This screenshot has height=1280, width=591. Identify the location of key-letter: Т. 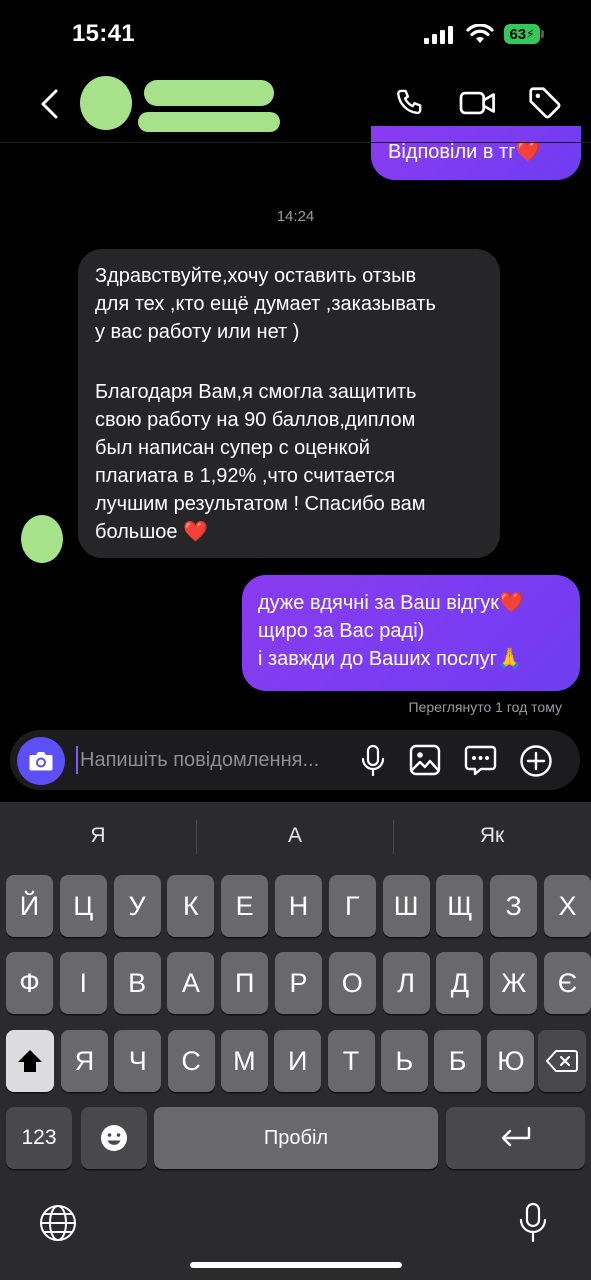
(351, 1061).